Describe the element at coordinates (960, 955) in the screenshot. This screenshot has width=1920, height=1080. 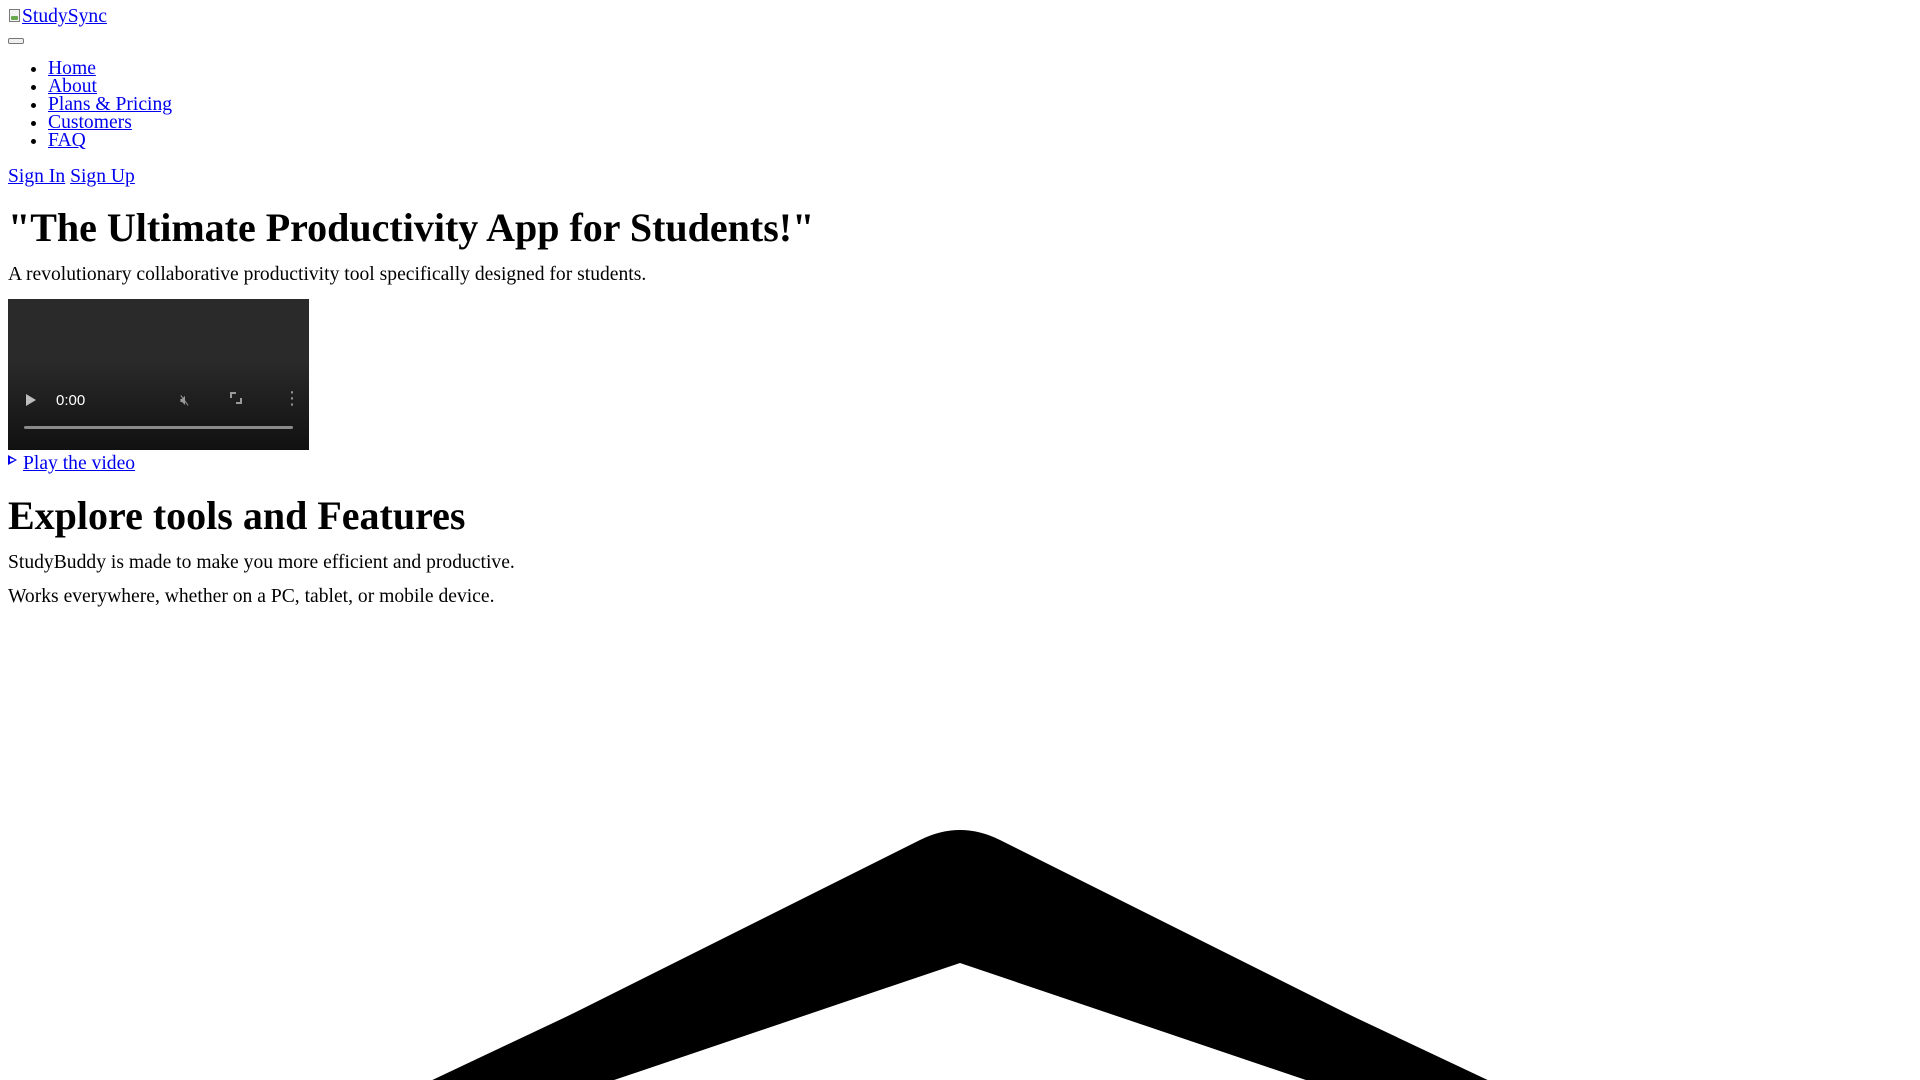
I see `chevron-up-icon` at that location.